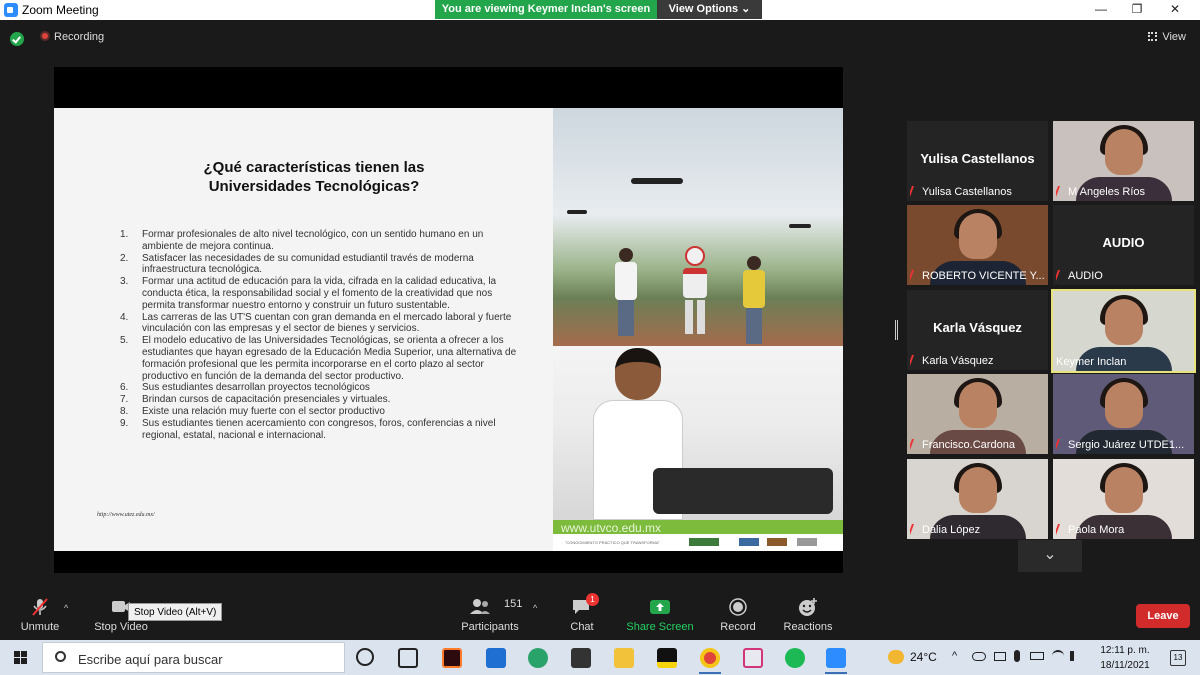 The width and height of the screenshot is (1200, 675). Describe the element at coordinates (1075, 656) in the screenshot. I see `volume-icon` at that location.